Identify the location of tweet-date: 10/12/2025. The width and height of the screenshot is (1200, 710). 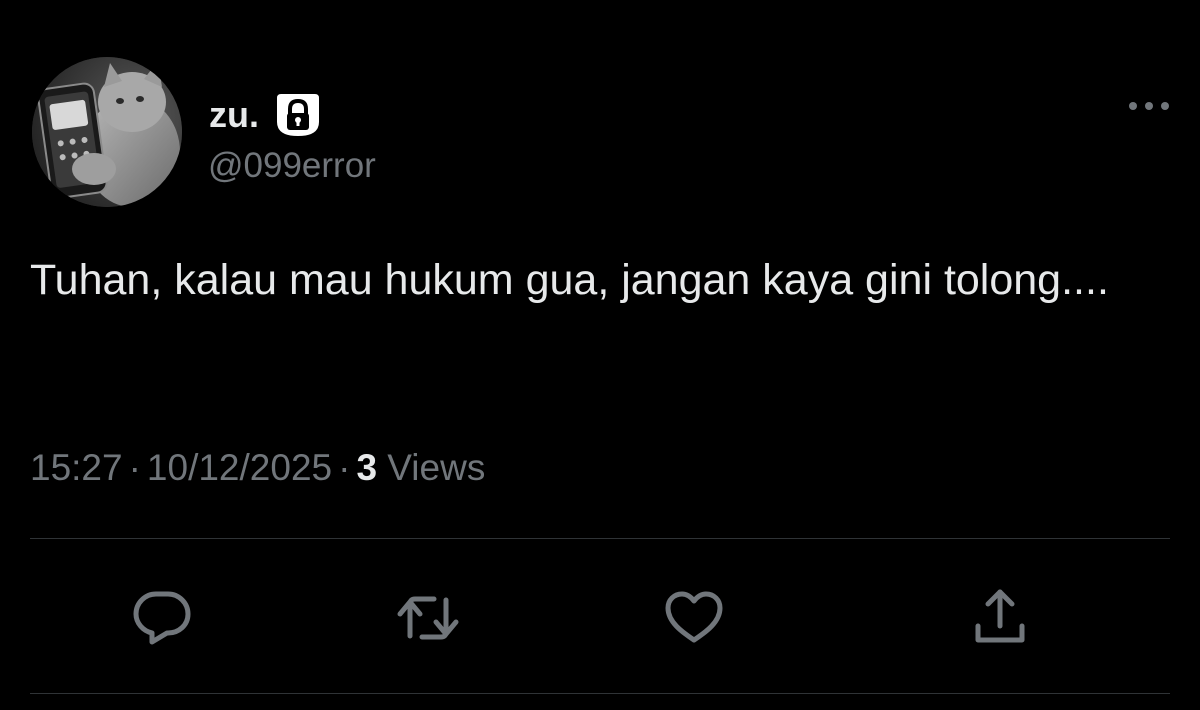
(239, 467).